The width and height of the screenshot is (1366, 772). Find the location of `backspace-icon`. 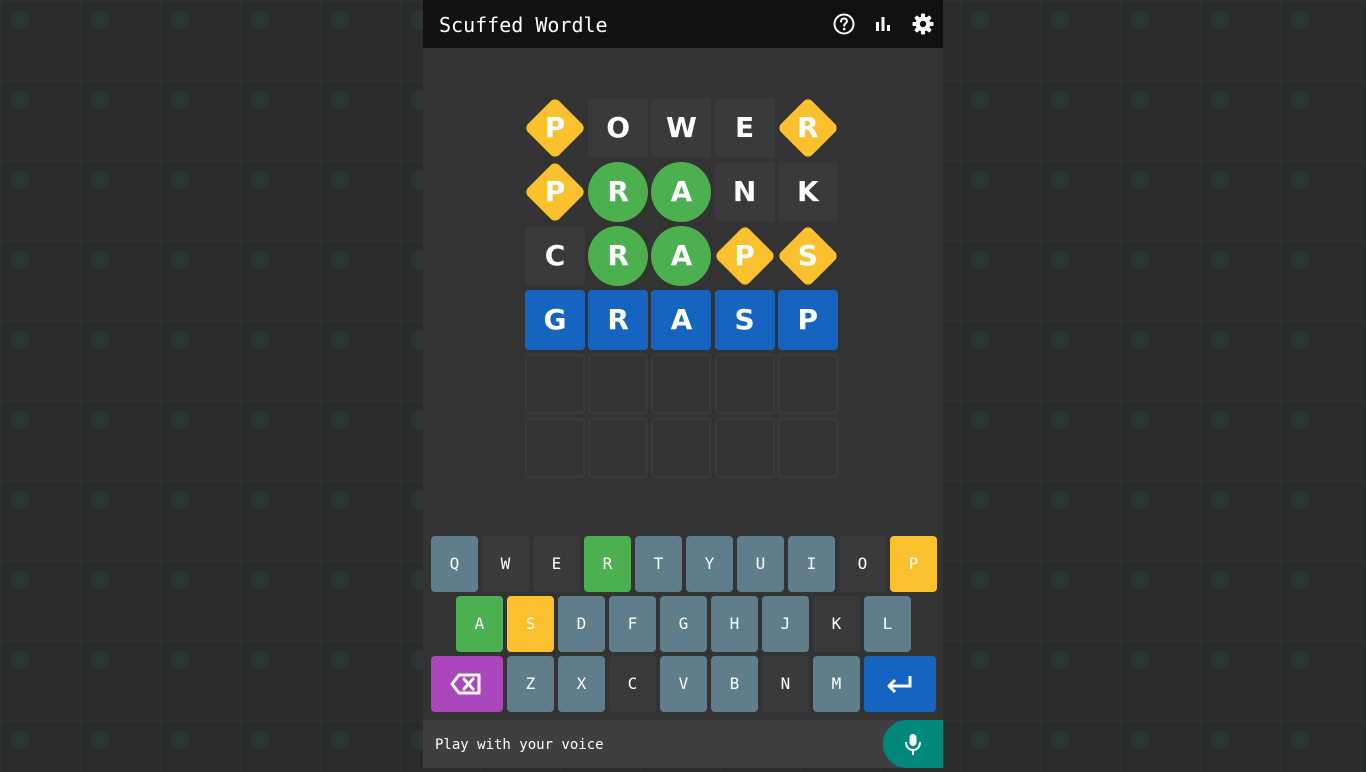

backspace-icon is located at coordinates (465, 684).